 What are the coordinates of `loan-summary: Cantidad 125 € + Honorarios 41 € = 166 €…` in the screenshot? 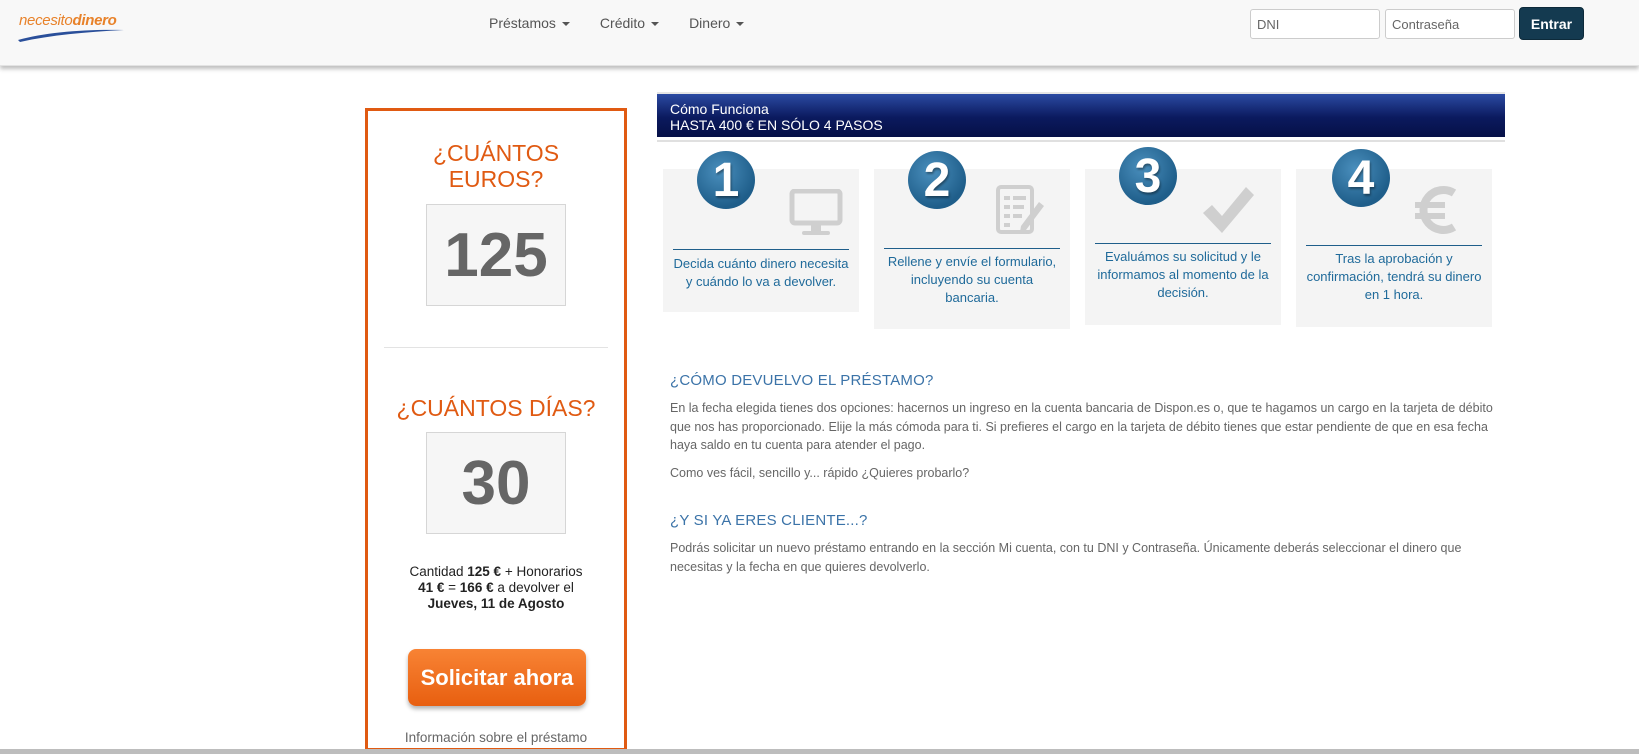 It's located at (496, 587).